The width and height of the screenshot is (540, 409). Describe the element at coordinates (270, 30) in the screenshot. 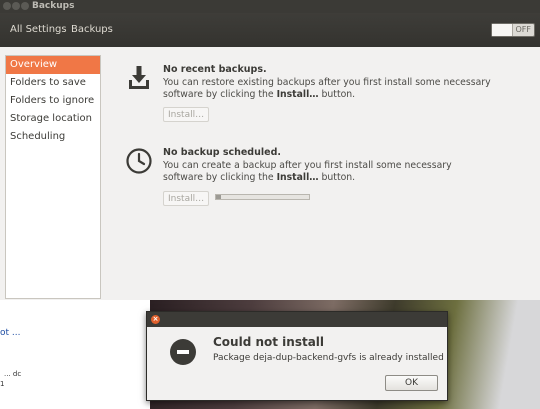

I see `toolbar: All Settings Backups OFF` at that location.